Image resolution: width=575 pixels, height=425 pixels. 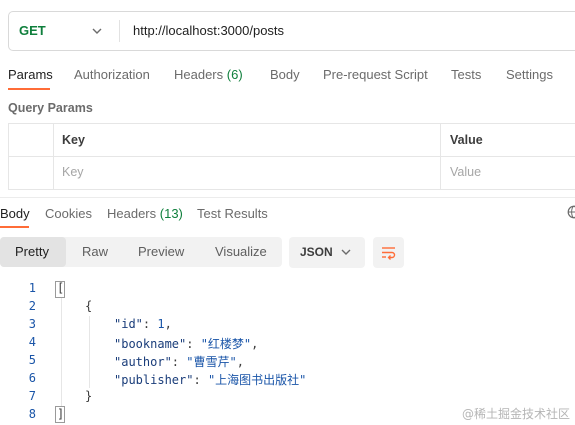 What do you see at coordinates (257, 380) in the screenshot?
I see `json-string: "上海图书出版社"` at bounding box center [257, 380].